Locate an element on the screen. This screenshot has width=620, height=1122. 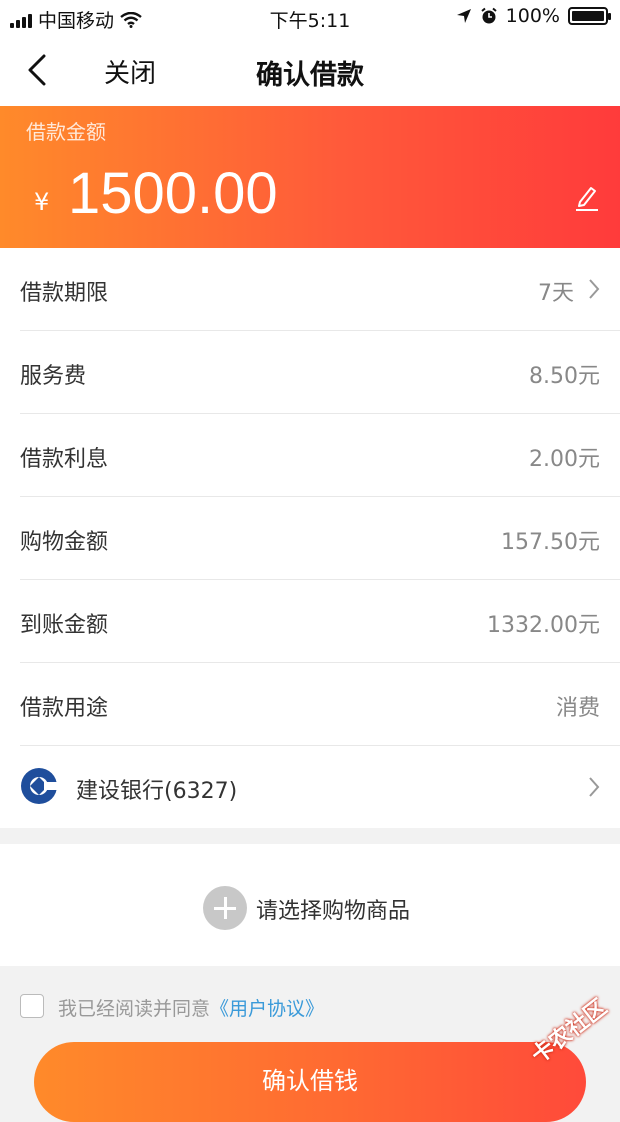
row-value: 1332.00元 is located at coordinates (543, 625).